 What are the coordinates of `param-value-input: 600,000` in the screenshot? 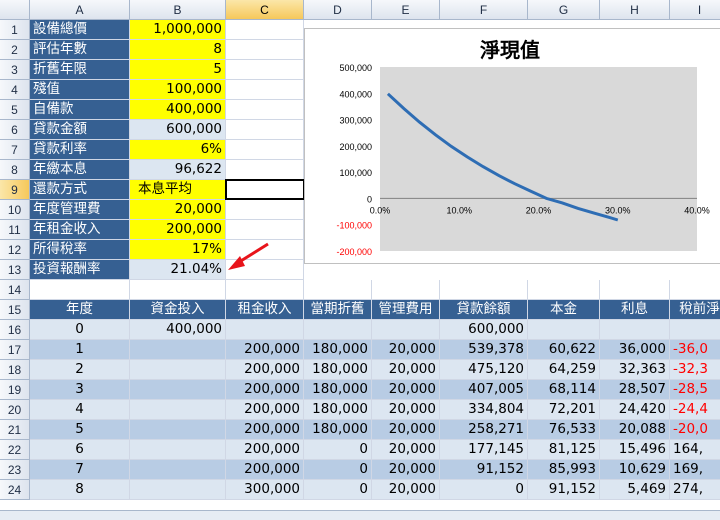 It's located at (178, 130).